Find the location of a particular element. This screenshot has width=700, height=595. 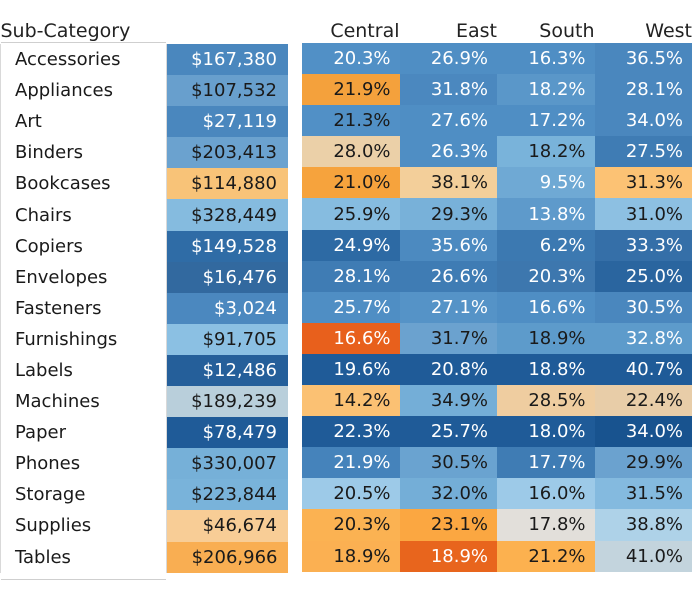

table-row: 20.3% 23.1% 17.8% 38.8% is located at coordinates (497, 525).